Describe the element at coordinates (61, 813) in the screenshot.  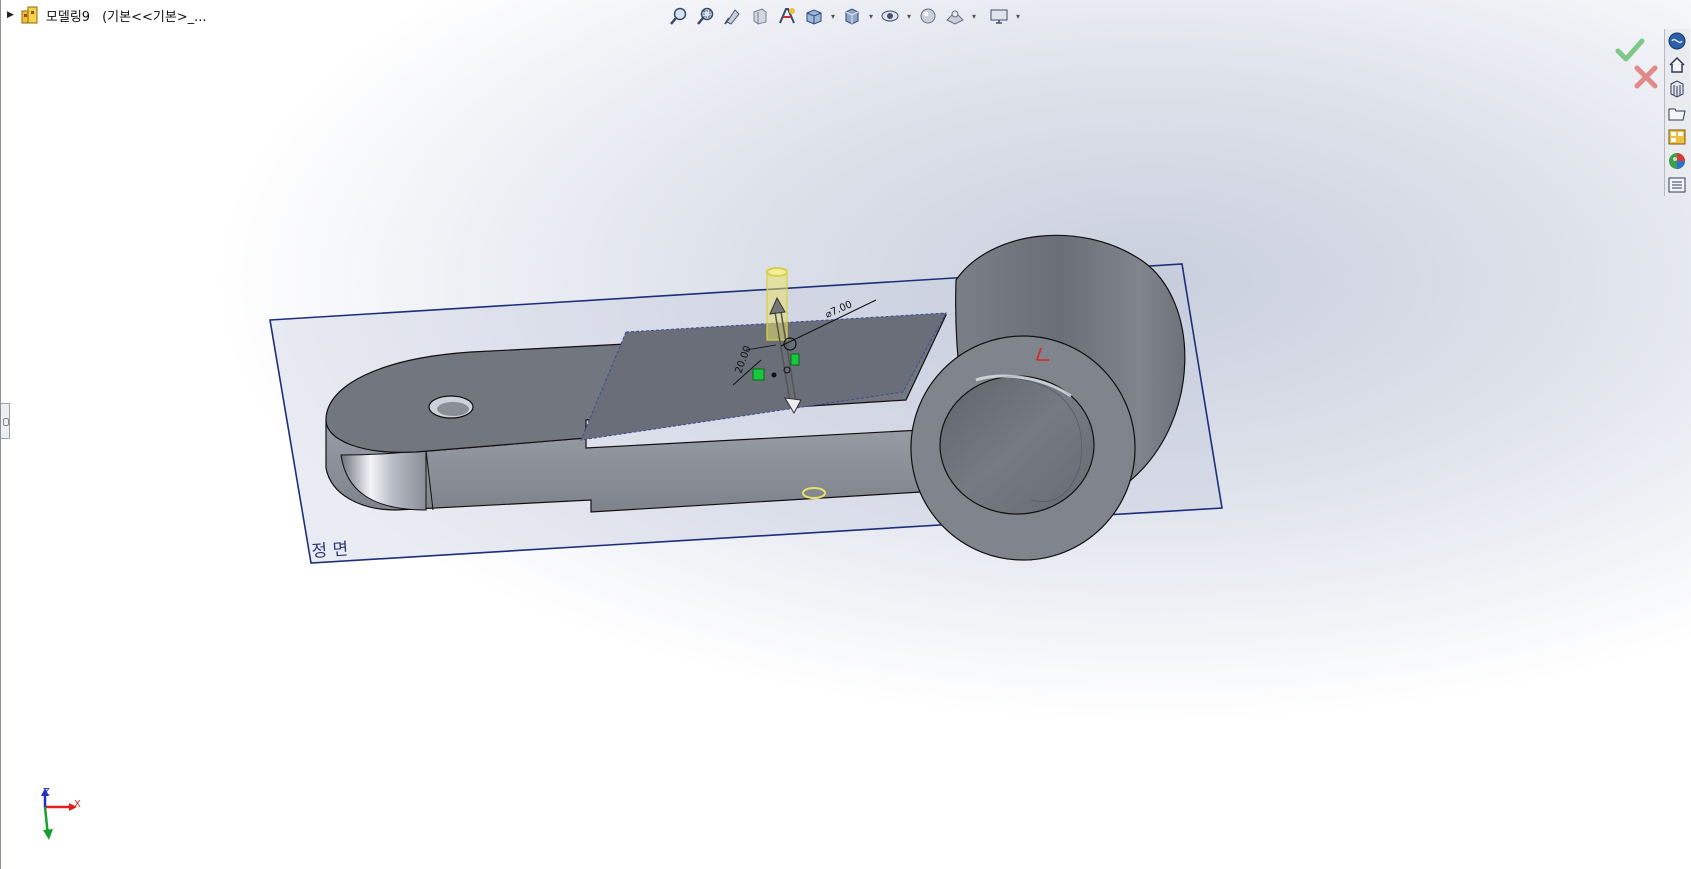
I see `reference-triad: X Z` at that location.